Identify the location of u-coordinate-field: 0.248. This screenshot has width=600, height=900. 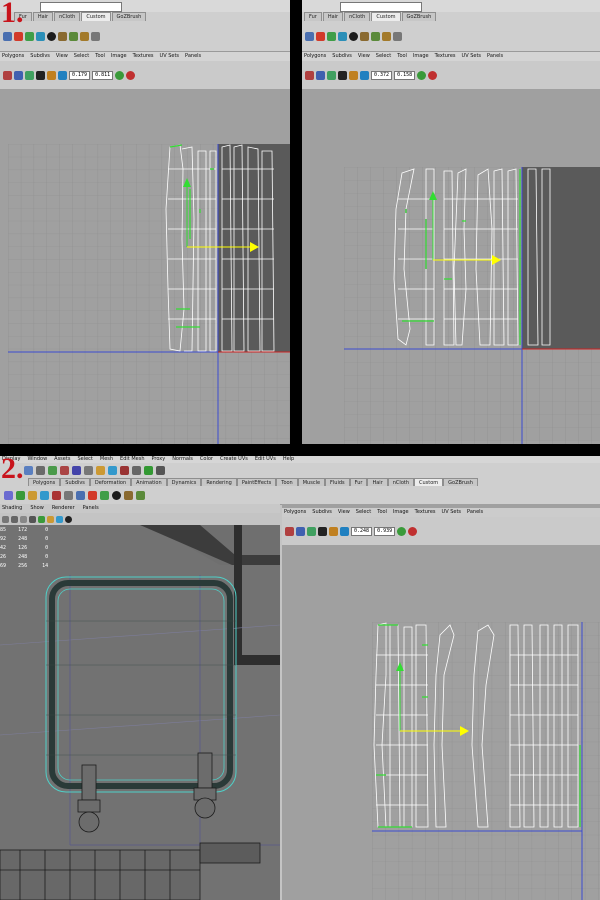
(362, 531).